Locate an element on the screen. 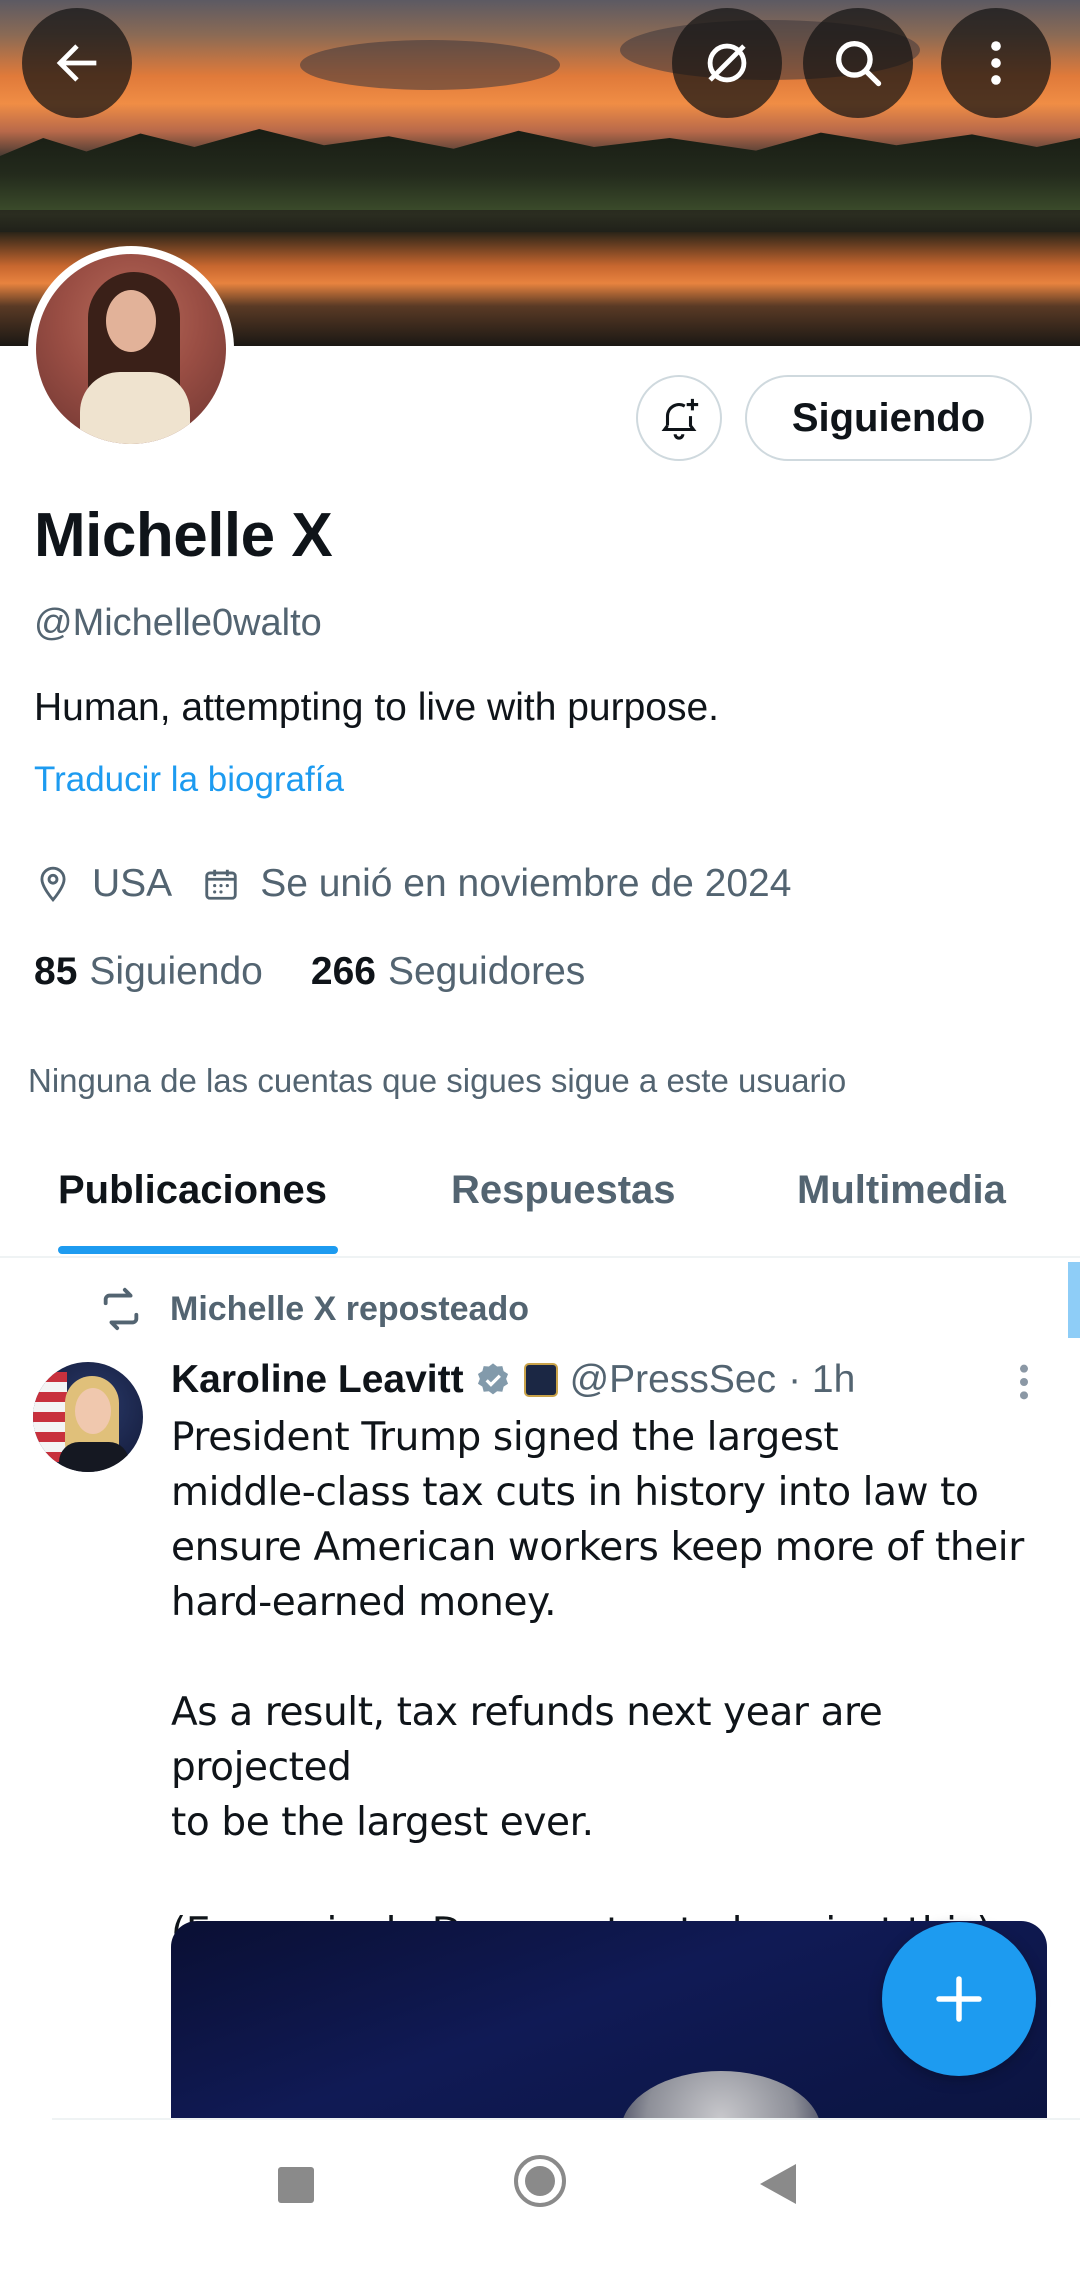 Image resolution: width=1080 pixels, height=2270 pixels. more-options-button is located at coordinates (996, 63).